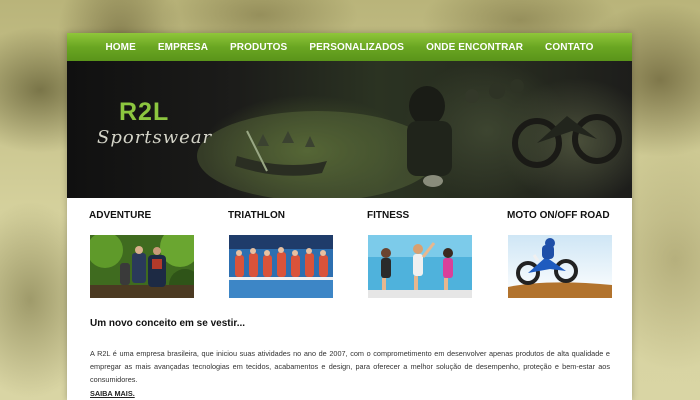 This screenshot has height=400, width=700. Describe the element at coordinates (567, 215) in the screenshot. I see `category-title: MOTO ON/OFF ROAD` at that location.